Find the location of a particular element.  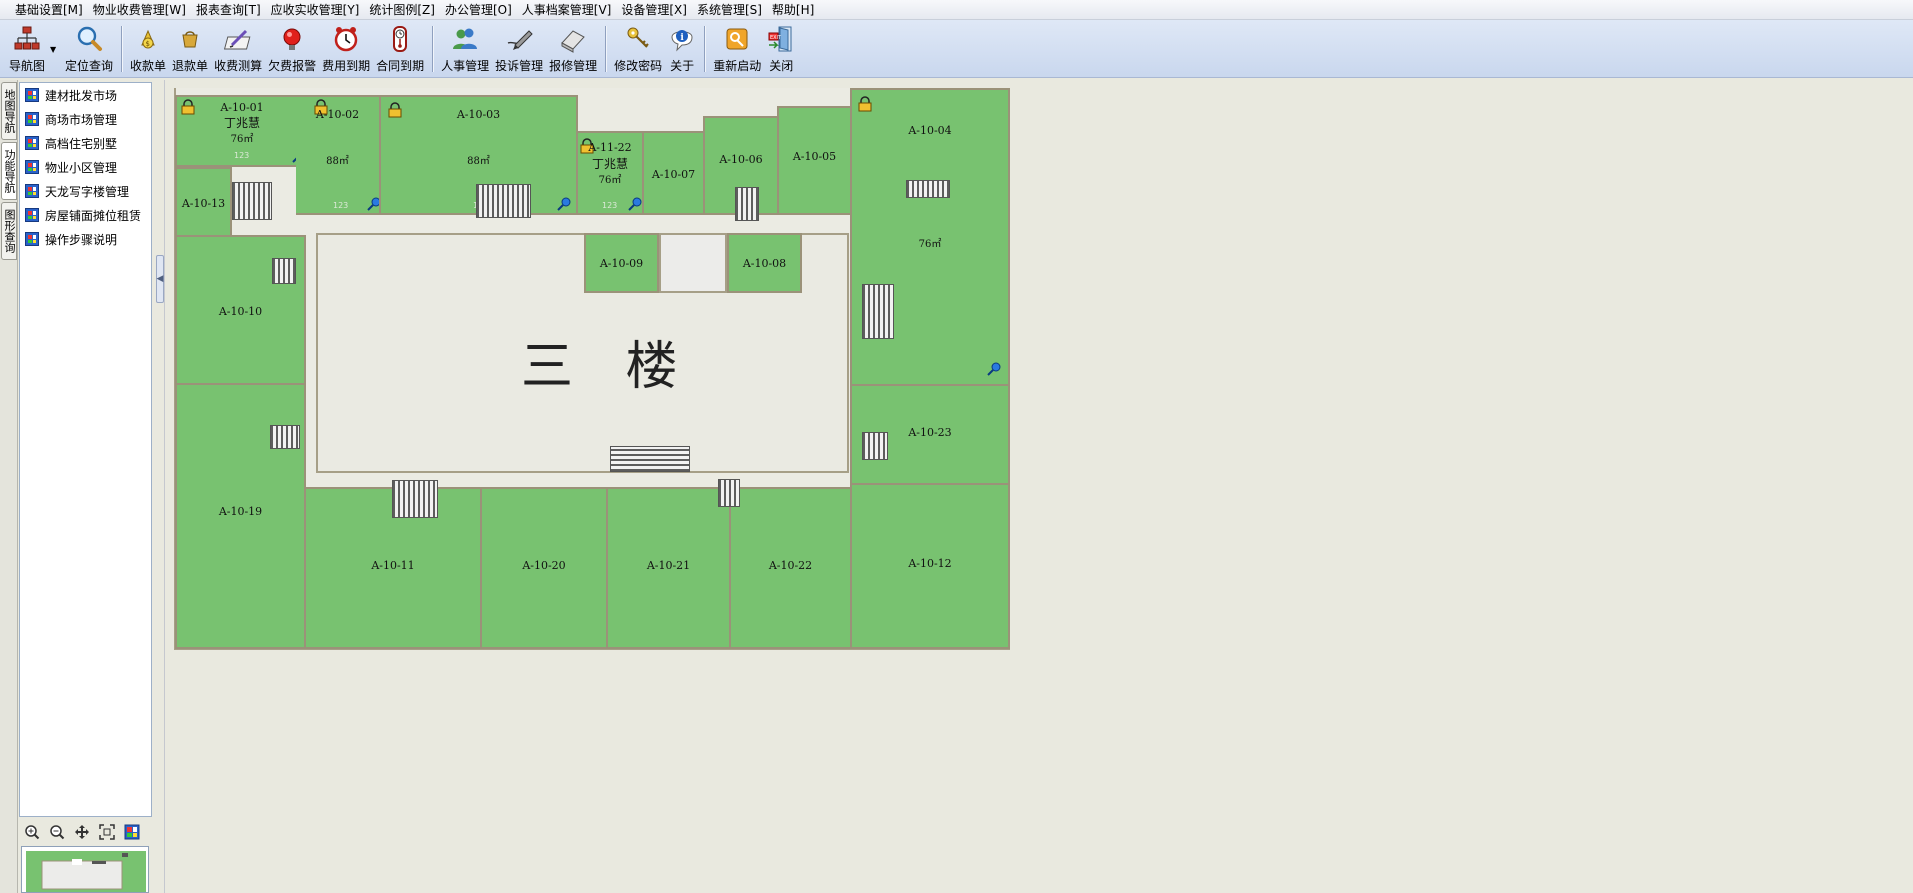

room-A-10-21: A-10-21 is located at coordinates (668, 568).